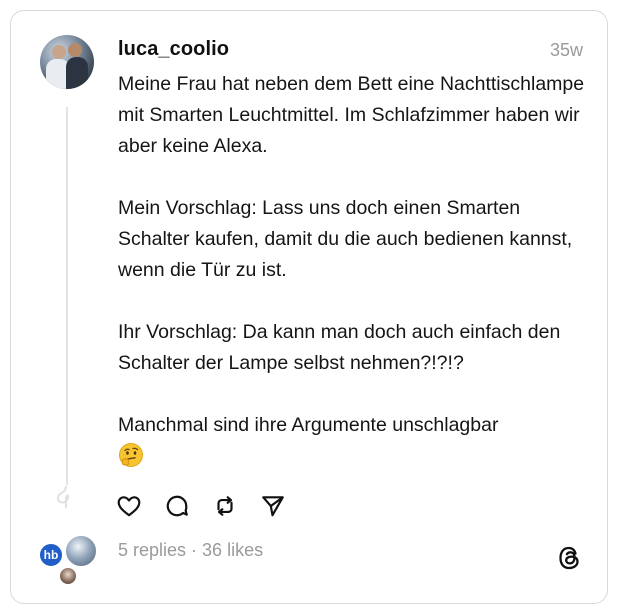 This screenshot has width=620, height=616. Describe the element at coordinates (569, 558) in the screenshot. I see `threads-logo-icon` at that location.